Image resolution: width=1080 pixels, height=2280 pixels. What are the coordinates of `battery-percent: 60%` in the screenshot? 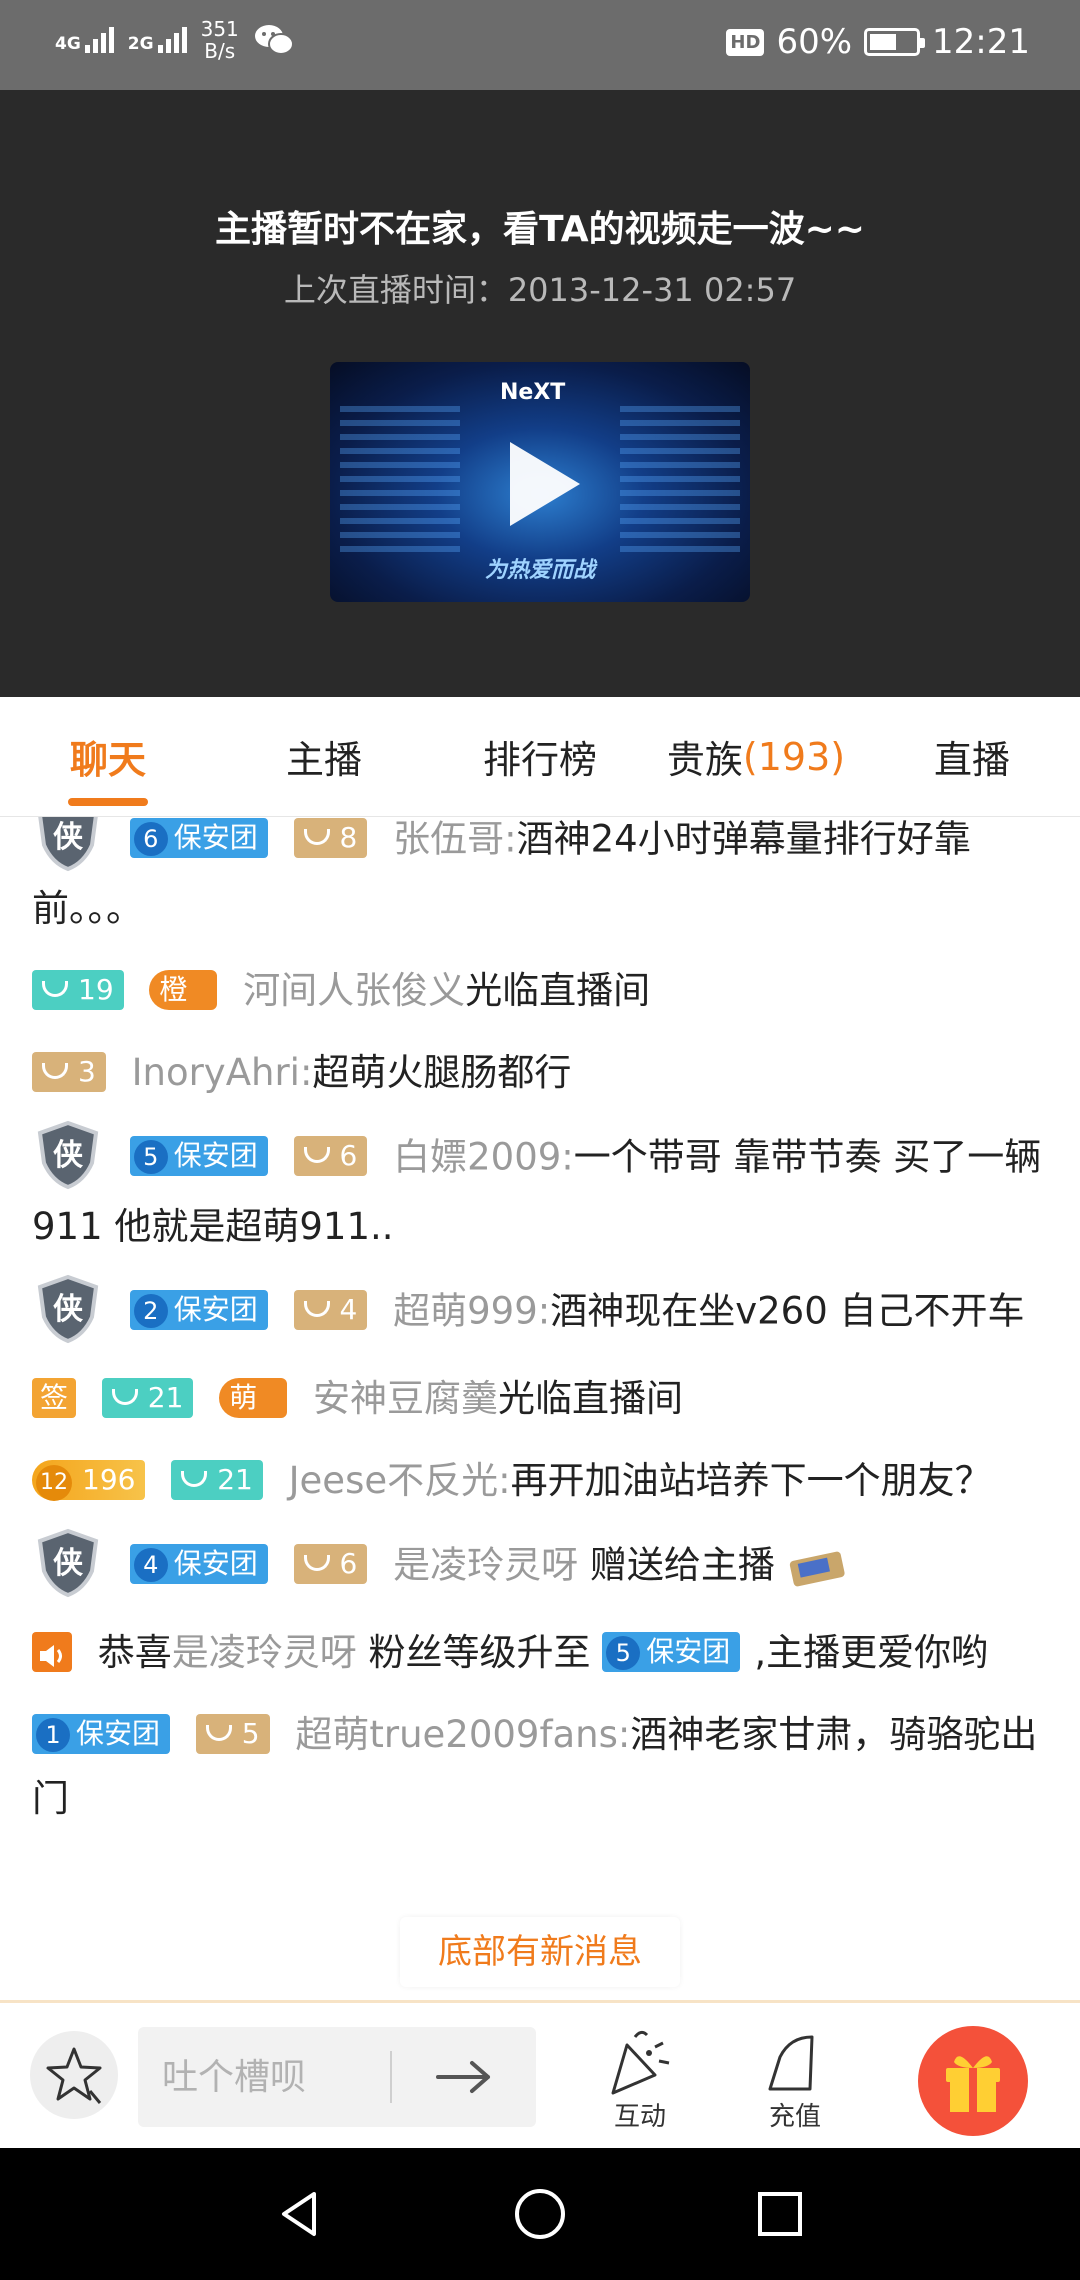 It's located at (814, 42).